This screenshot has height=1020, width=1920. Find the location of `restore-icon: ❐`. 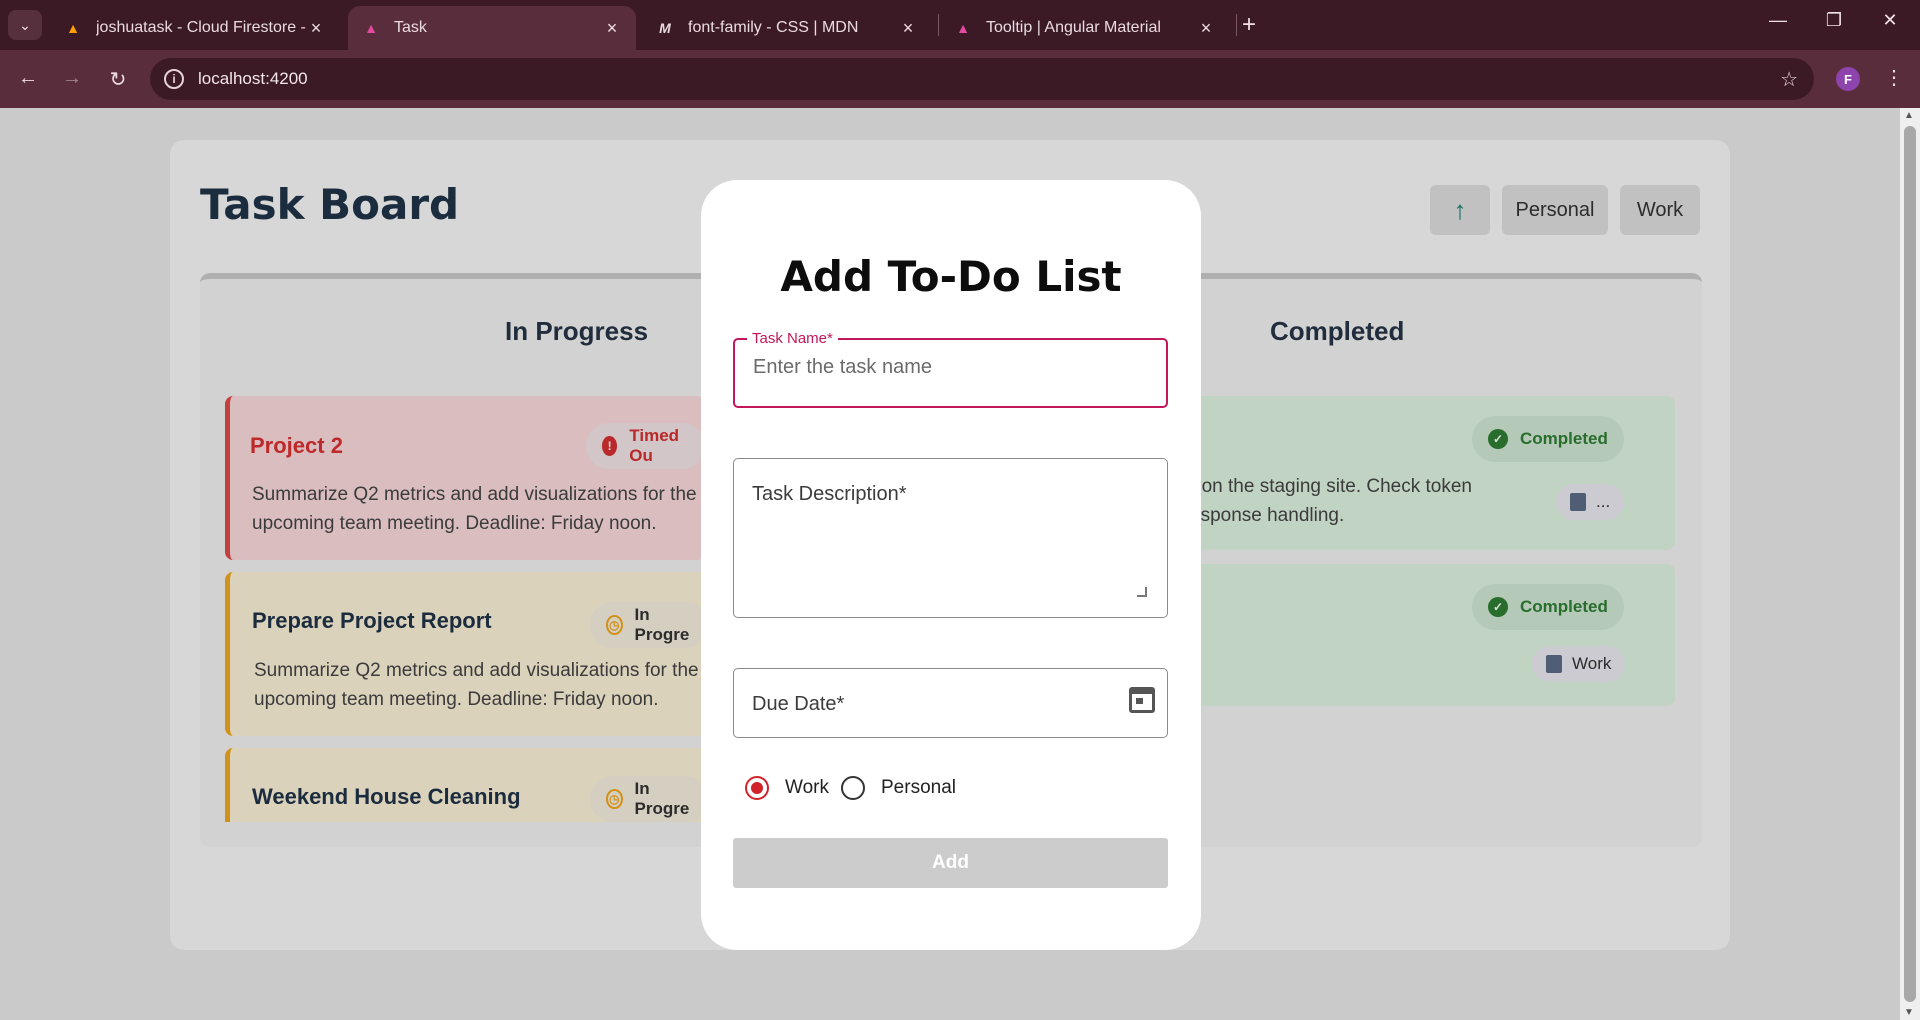

restore-icon: ❐ is located at coordinates (1834, 20).